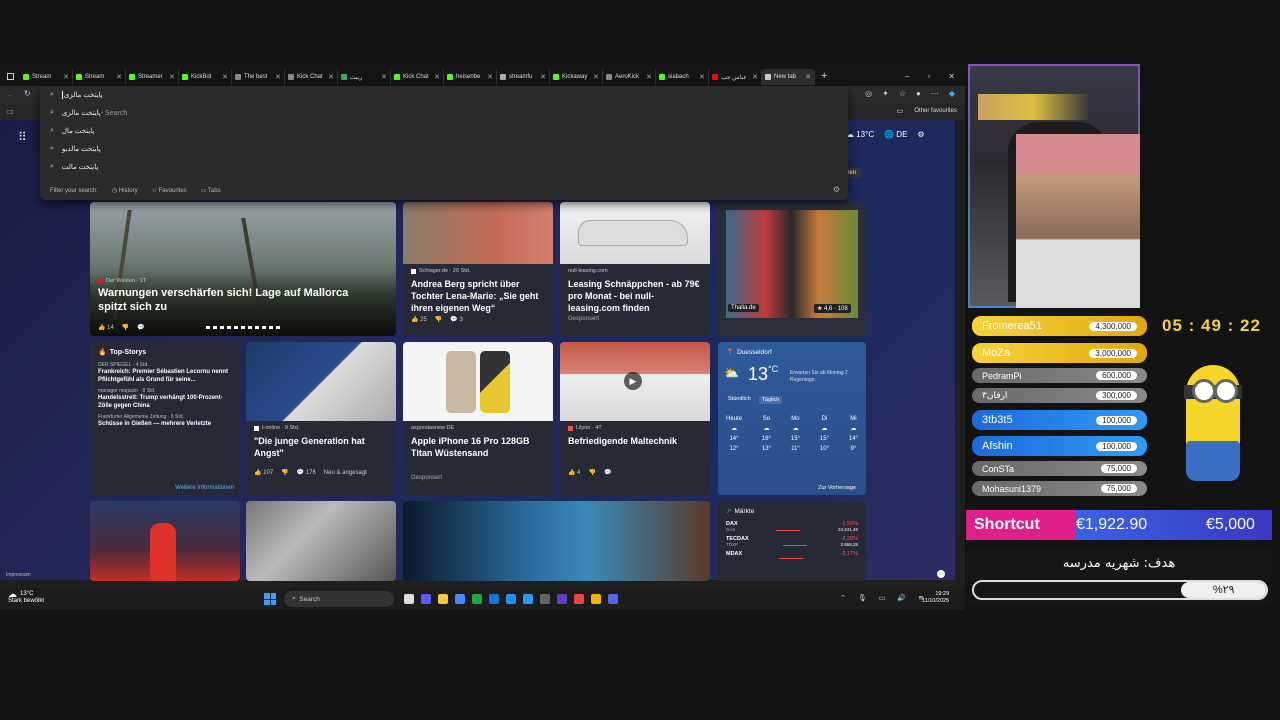 The height and width of the screenshot is (720, 1280). Describe the element at coordinates (270, 599) in the screenshot. I see `windows-start-icon` at that location.